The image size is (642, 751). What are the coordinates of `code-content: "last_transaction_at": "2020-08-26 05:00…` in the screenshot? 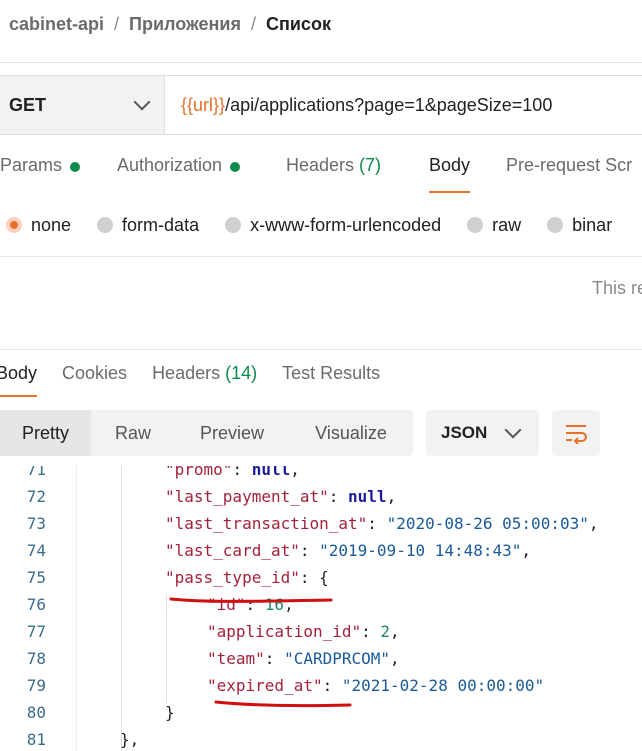 It's located at (382, 523).